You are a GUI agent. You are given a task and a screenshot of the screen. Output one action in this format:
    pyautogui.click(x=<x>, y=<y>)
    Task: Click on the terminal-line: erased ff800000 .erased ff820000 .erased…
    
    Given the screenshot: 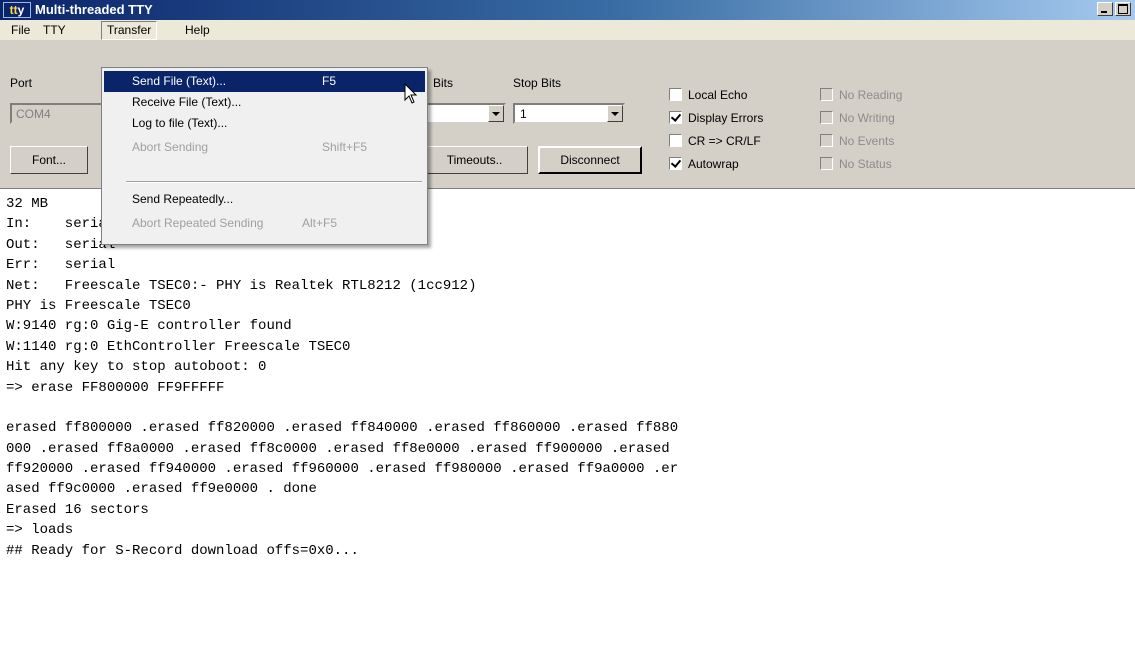 What is the action you would take?
    pyautogui.click(x=342, y=428)
    